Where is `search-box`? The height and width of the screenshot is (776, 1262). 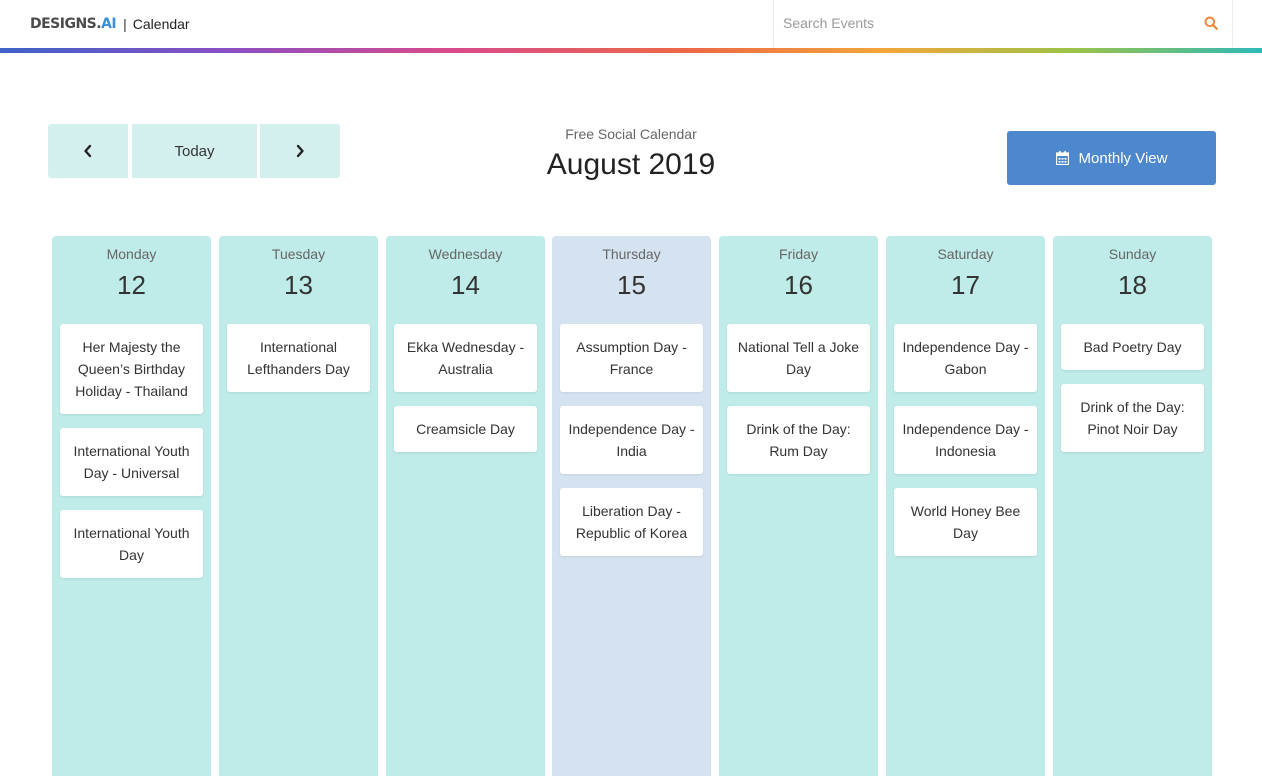
search-box is located at coordinates (1003, 23).